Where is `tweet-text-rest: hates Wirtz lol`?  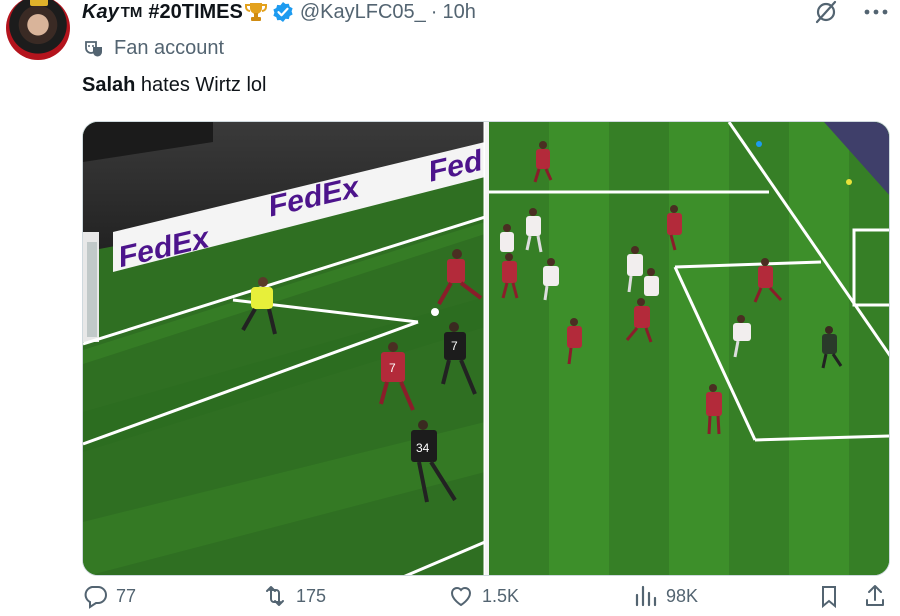
tweet-text-rest: hates Wirtz lol is located at coordinates (201, 85).